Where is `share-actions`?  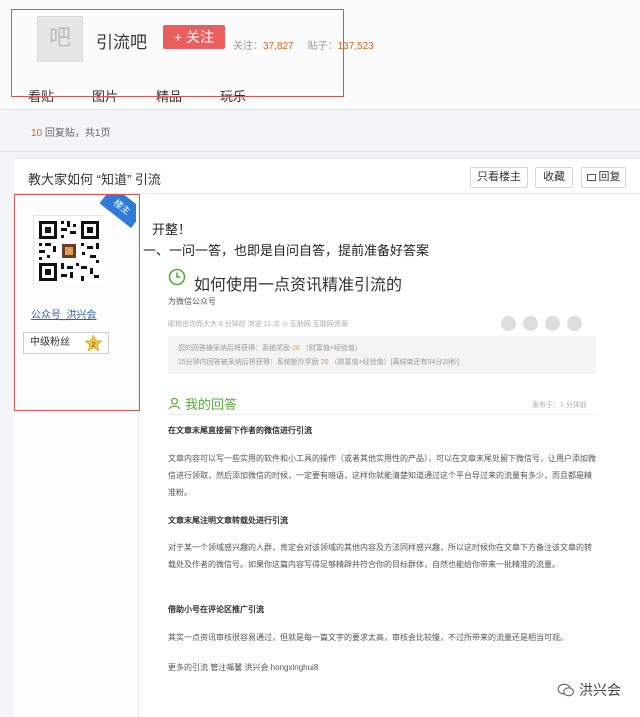
share-actions is located at coordinates (545, 323).